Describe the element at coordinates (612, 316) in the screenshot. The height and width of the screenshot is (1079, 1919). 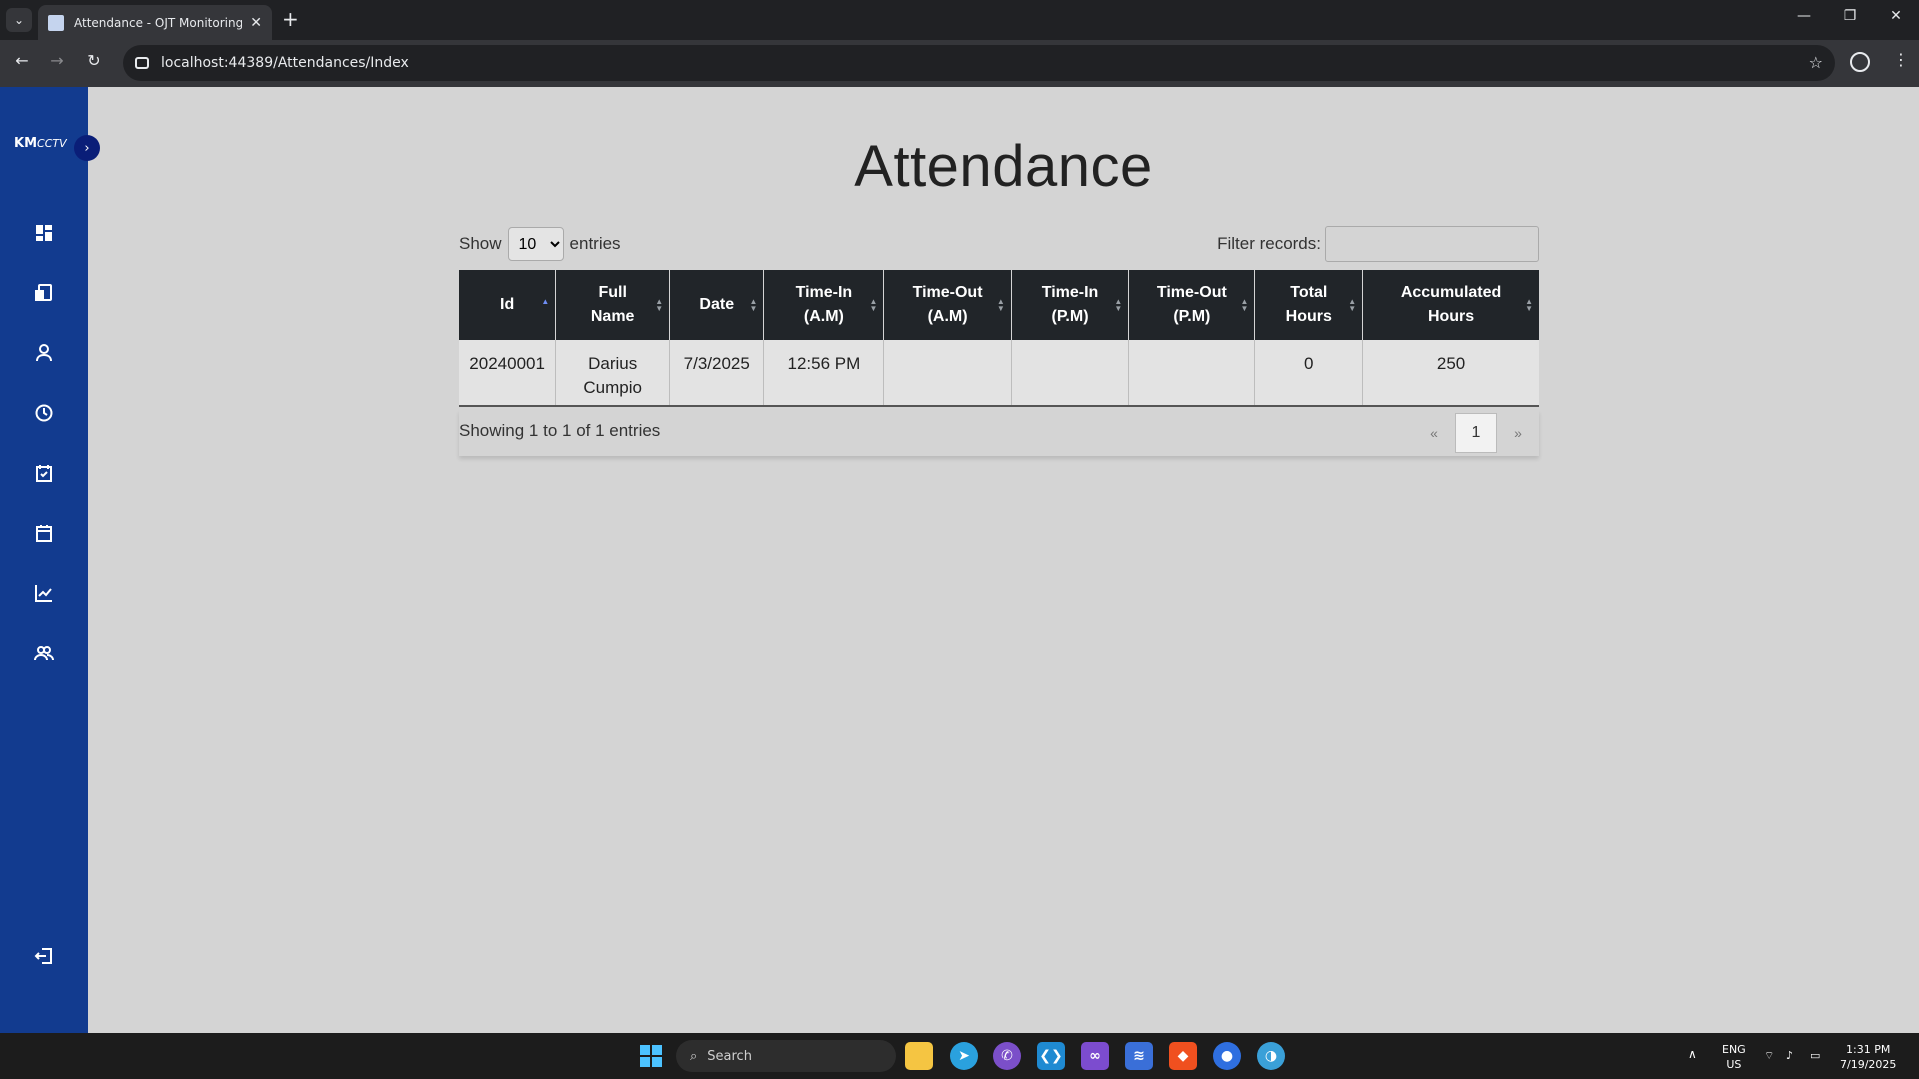
I see `column-header-label: Name` at that location.